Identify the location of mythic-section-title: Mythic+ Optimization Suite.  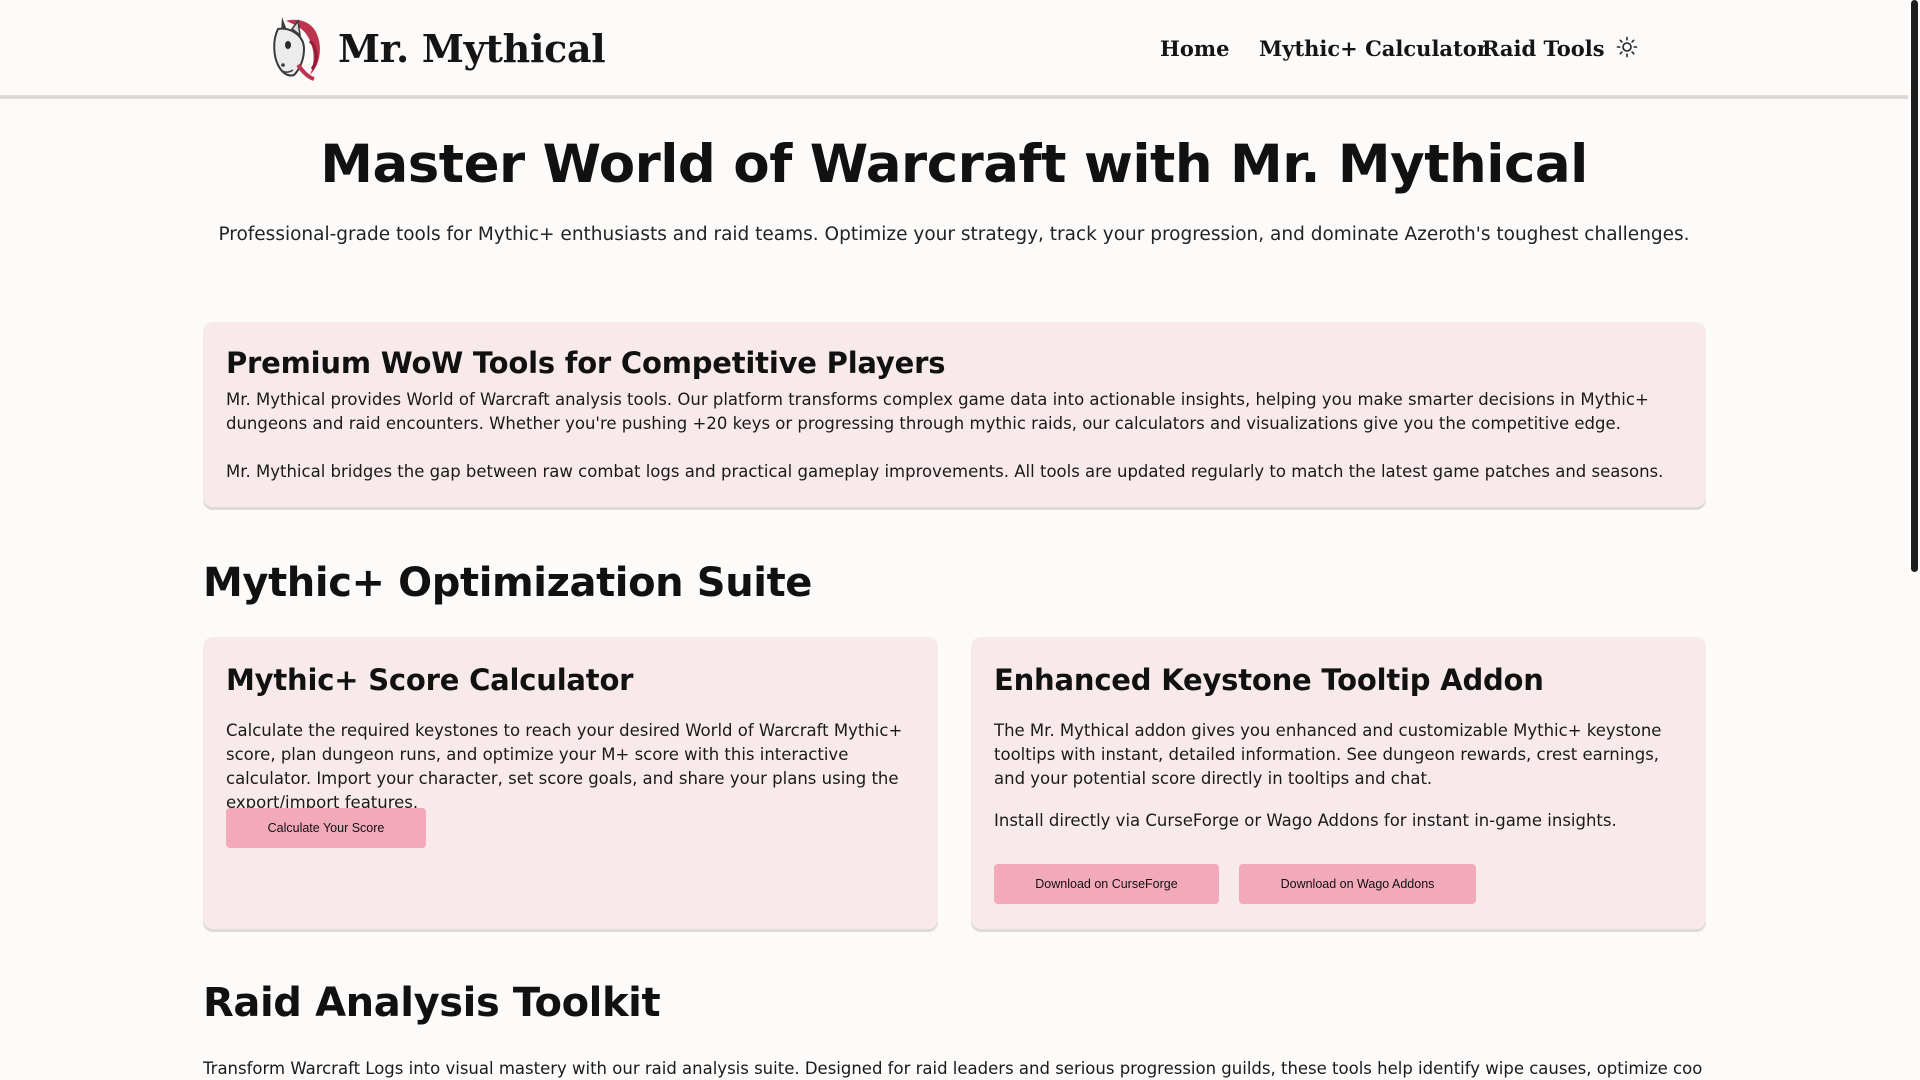
(508, 583).